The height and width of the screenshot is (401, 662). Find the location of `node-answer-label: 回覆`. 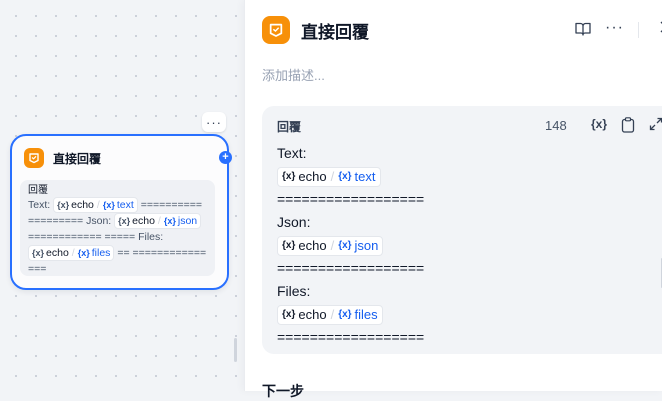

node-answer-label: 回覆 is located at coordinates (38, 190).